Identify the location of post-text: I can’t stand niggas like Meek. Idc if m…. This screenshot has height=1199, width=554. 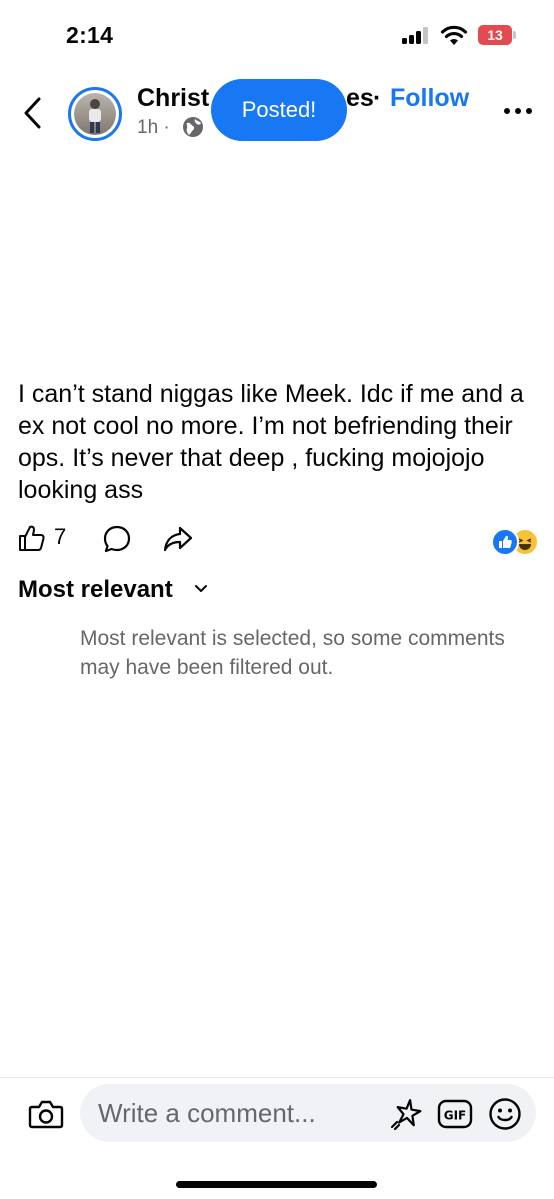
(271, 442).